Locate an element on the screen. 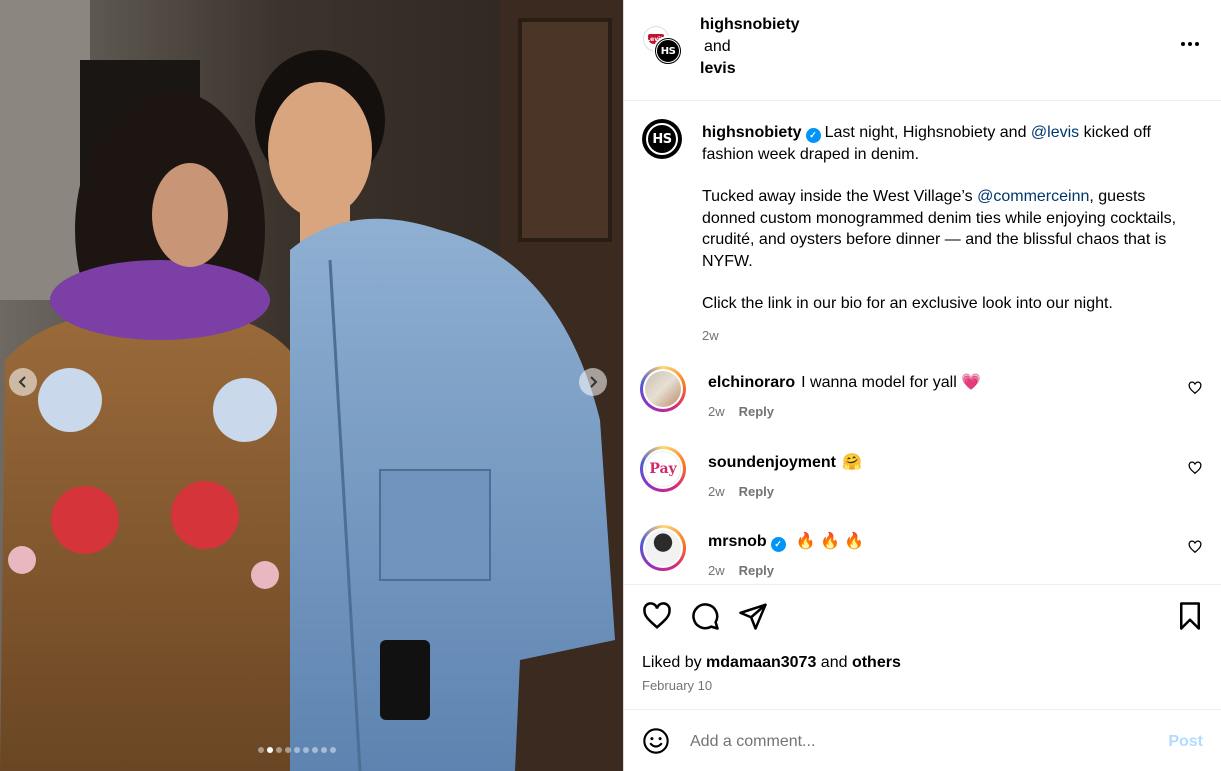  more-options-icon is located at coordinates (1190, 44).